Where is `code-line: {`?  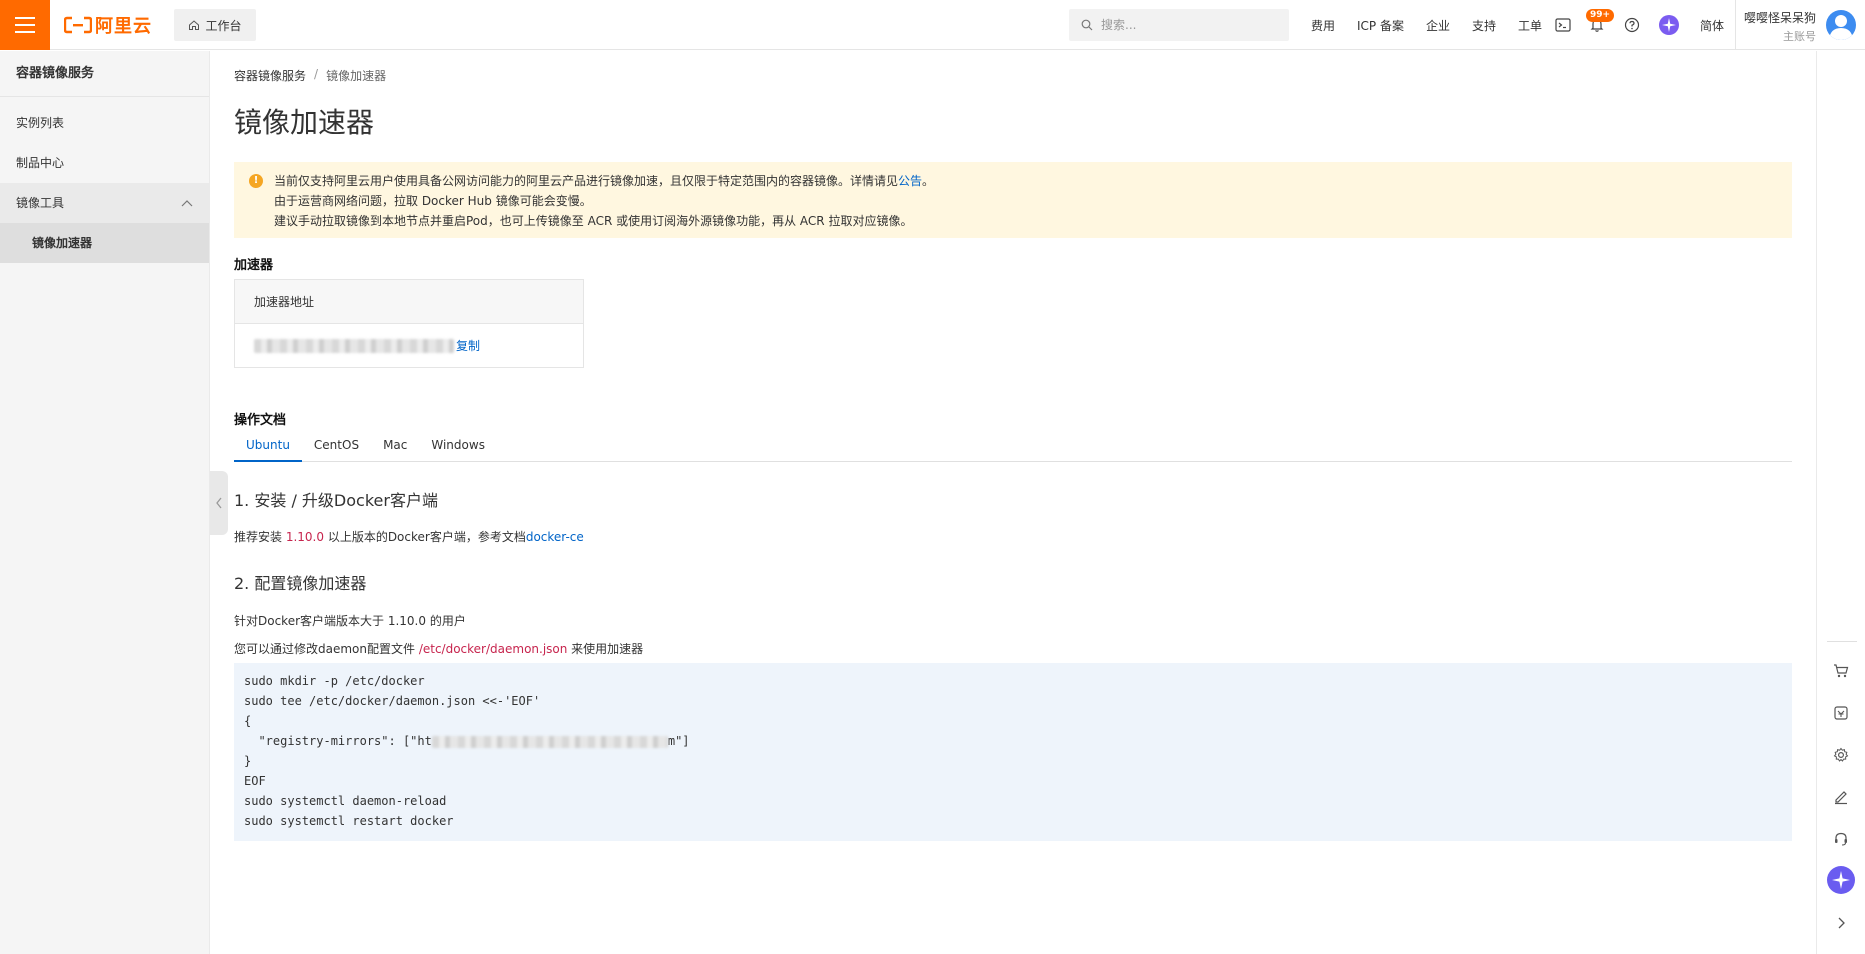 code-line: { is located at coordinates (248, 721).